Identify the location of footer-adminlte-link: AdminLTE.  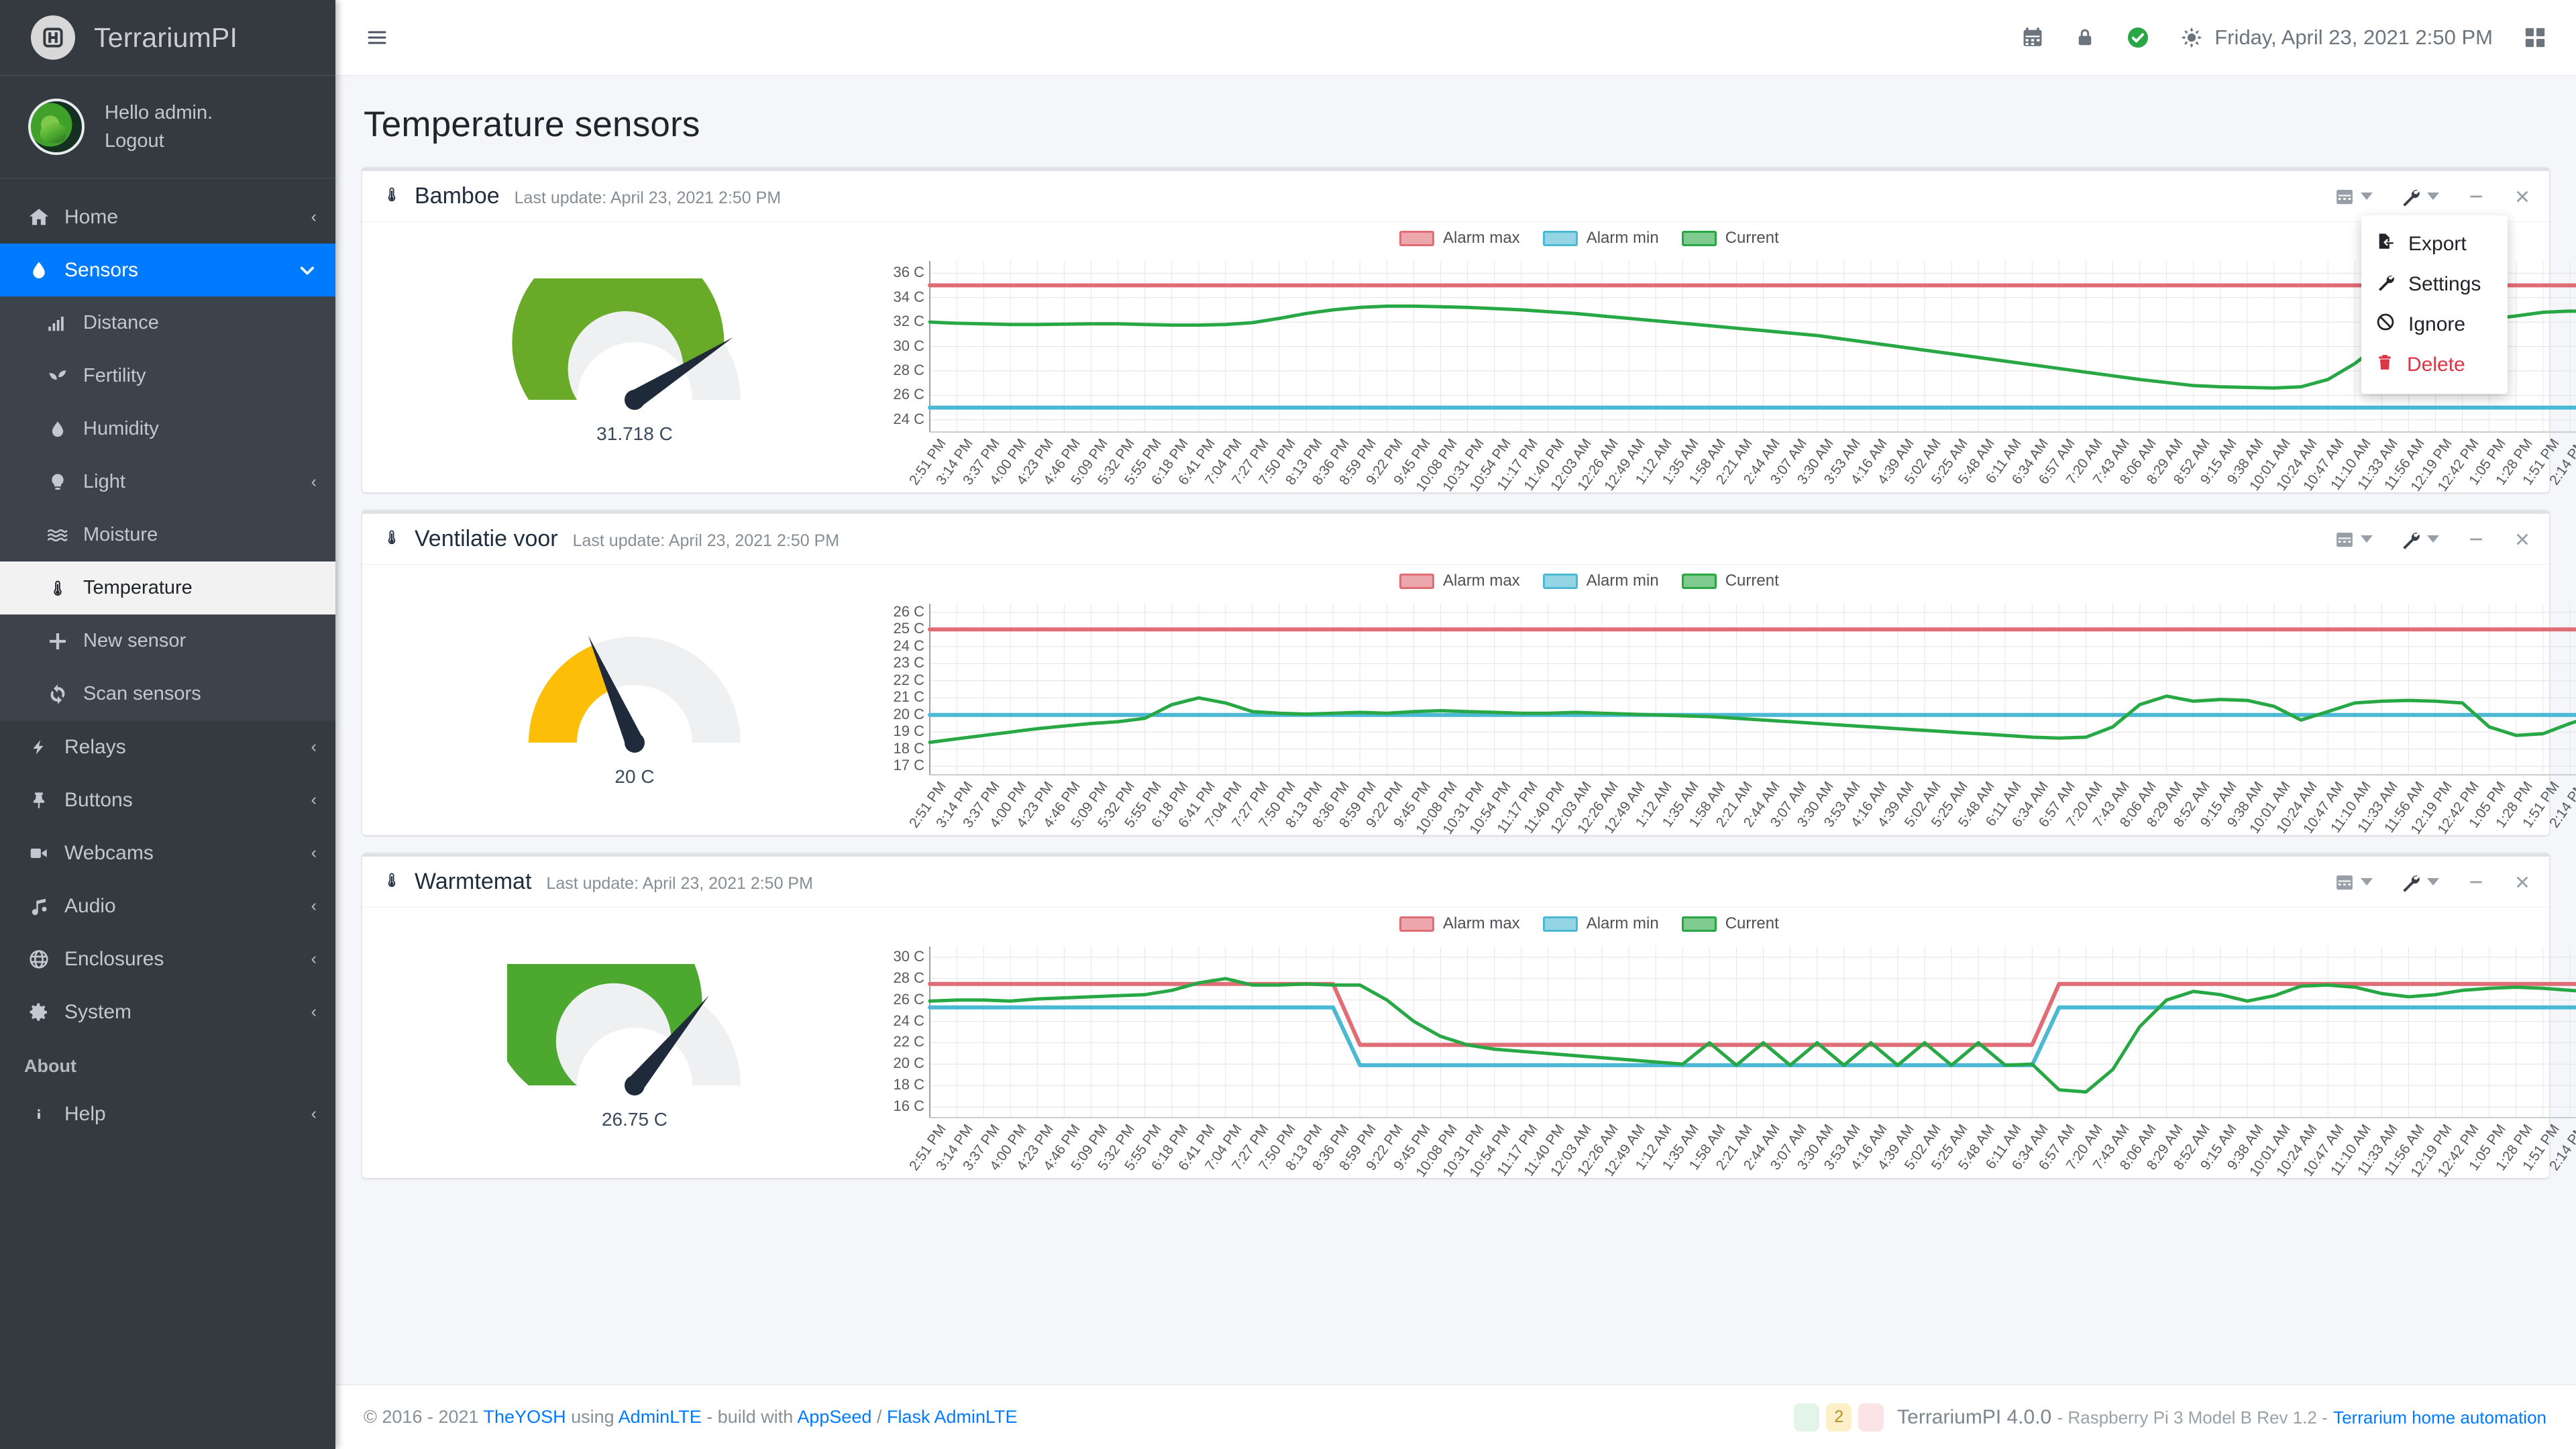
(660, 1417).